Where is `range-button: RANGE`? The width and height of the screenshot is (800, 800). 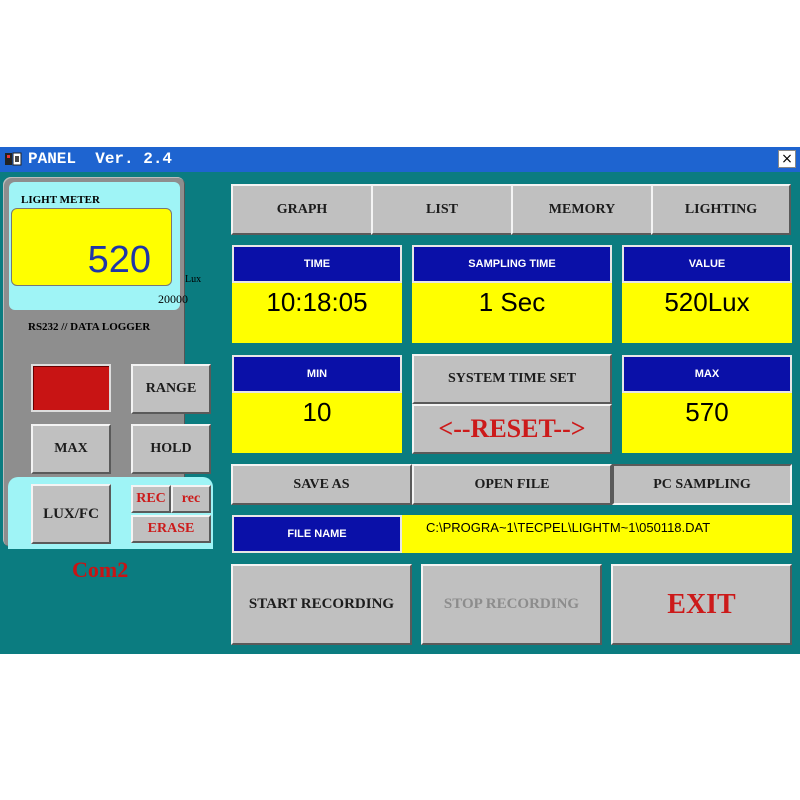 range-button: RANGE is located at coordinates (171, 389).